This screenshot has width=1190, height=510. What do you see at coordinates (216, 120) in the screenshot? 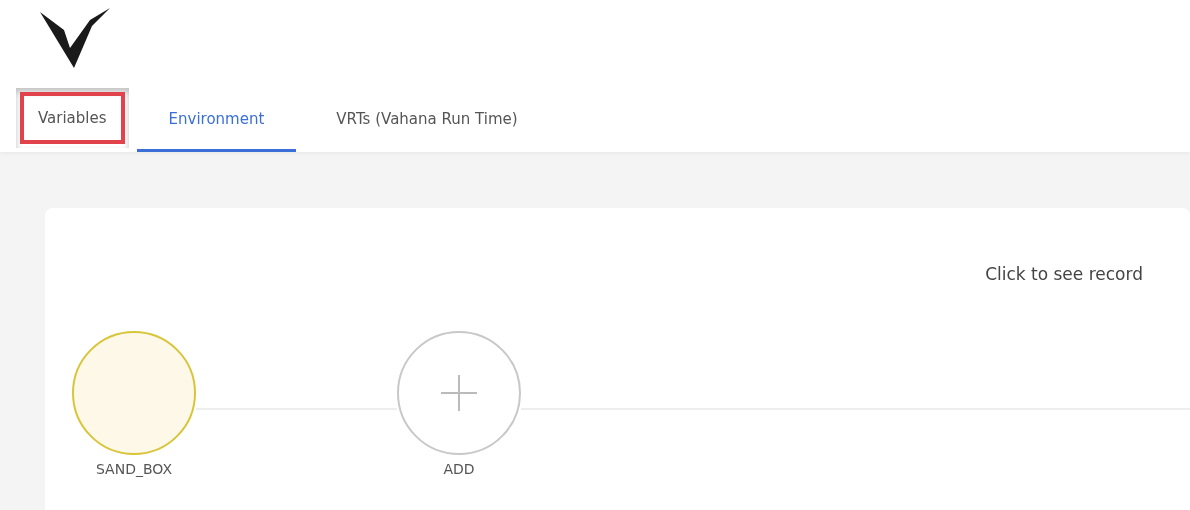
I see `tab: Environment` at bounding box center [216, 120].